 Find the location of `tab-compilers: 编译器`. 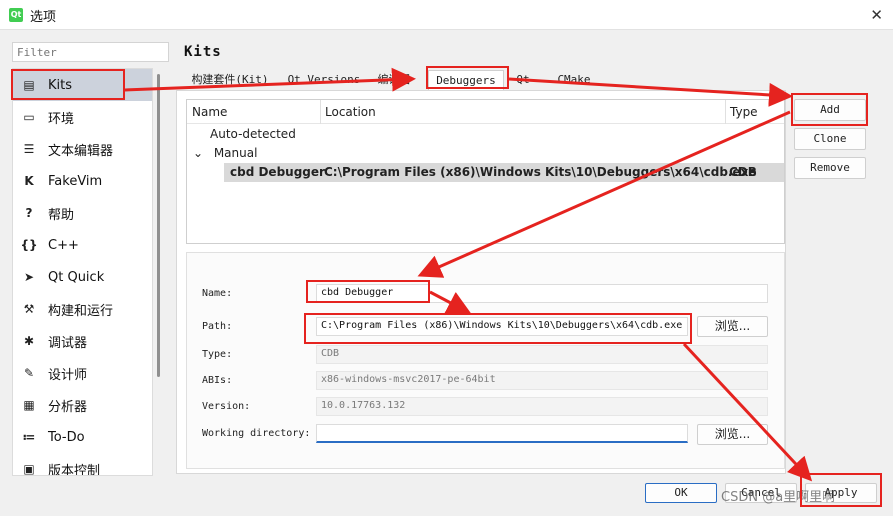

tab-compilers: 编译器 is located at coordinates (394, 80).